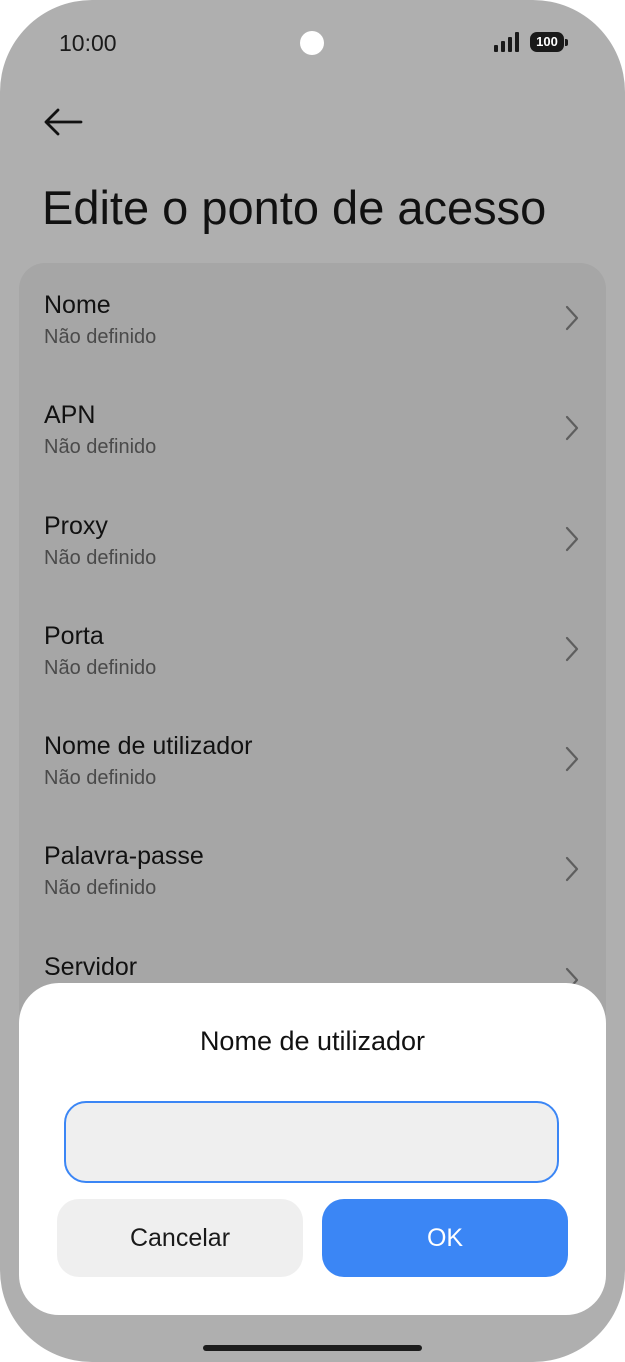 Image resolution: width=625 pixels, height=1362 pixels. What do you see at coordinates (312, 759) in the screenshot?
I see `settings-item-nome-de-utilizador: Nome de utilizador Não definido` at bounding box center [312, 759].